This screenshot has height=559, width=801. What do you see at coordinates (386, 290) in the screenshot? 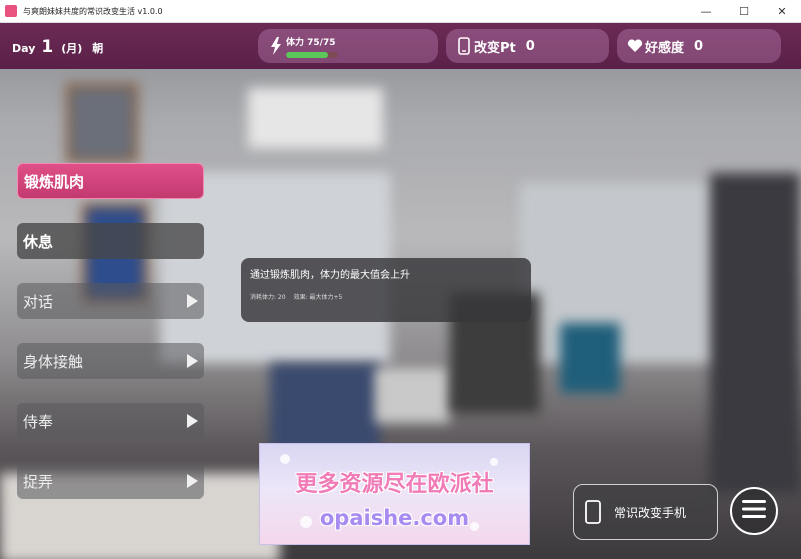
I see `action-tooltip: 通过锻炼肌肉，体力的最大值会上升 消耗体力: 20 效果: 最大体力+5` at bounding box center [386, 290].